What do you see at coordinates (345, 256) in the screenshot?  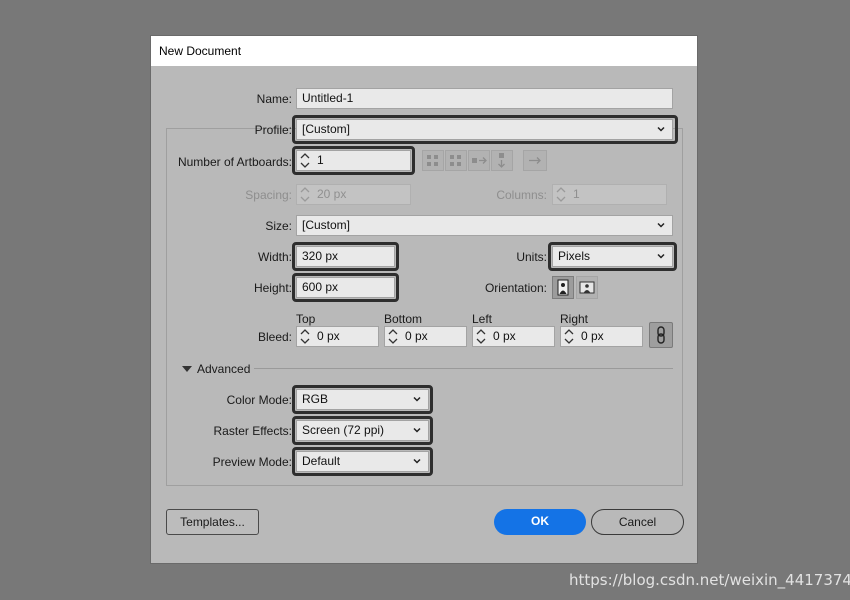 I see `width-highlight` at bounding box center [345, 256].